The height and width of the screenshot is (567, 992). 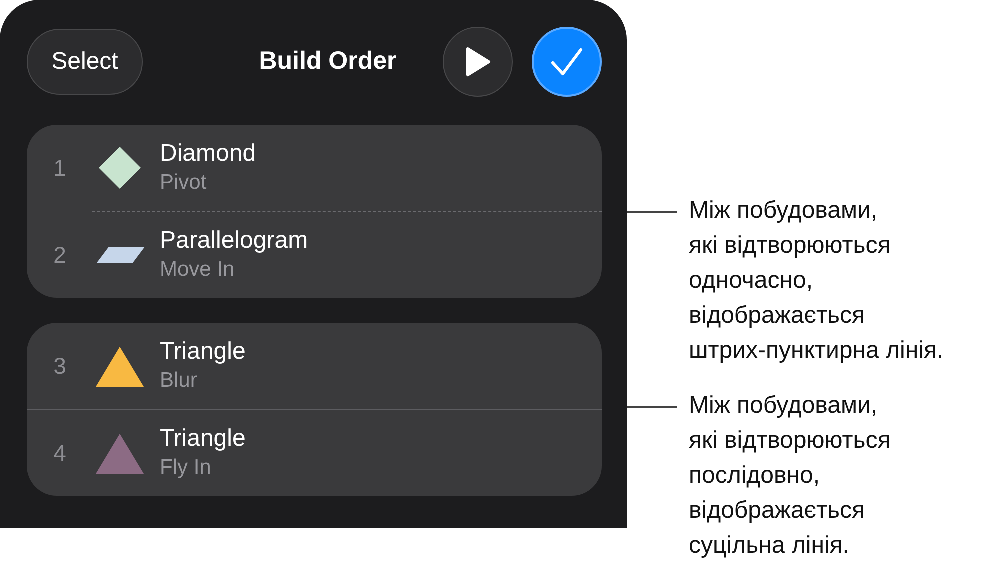 What do you see at coordinates (567, 62) in the screenshot?
I see `checkmark-icon` at bounding box center [567, 62].